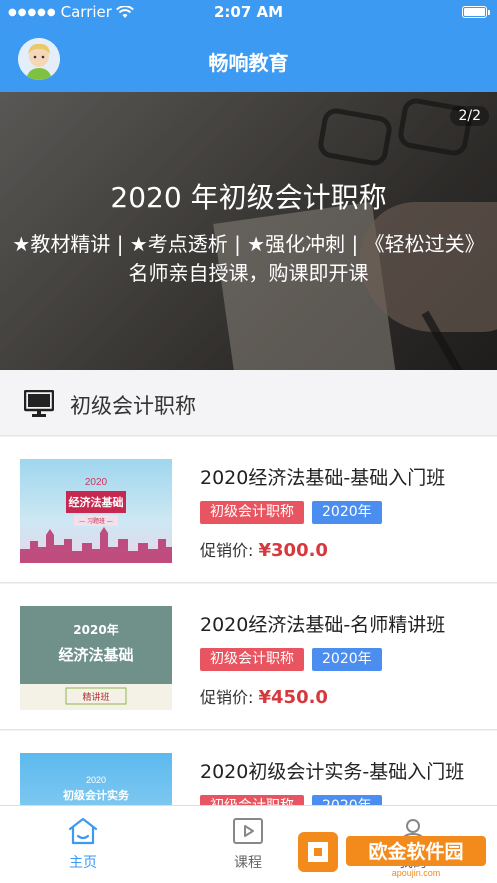  What do you see at coordinates (248, 197) in the screenshot?
I see `banner-title: 2020 年初级会计职称` at bounding box center [248, 197].